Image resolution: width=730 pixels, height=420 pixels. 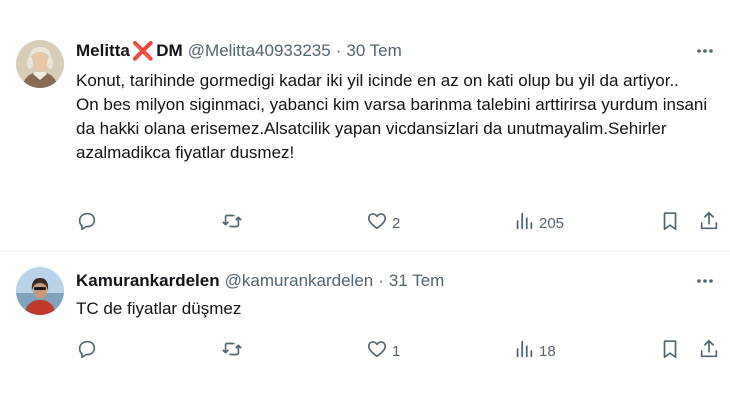 I want to click on like-count: 1, so click(x=396, y=351).